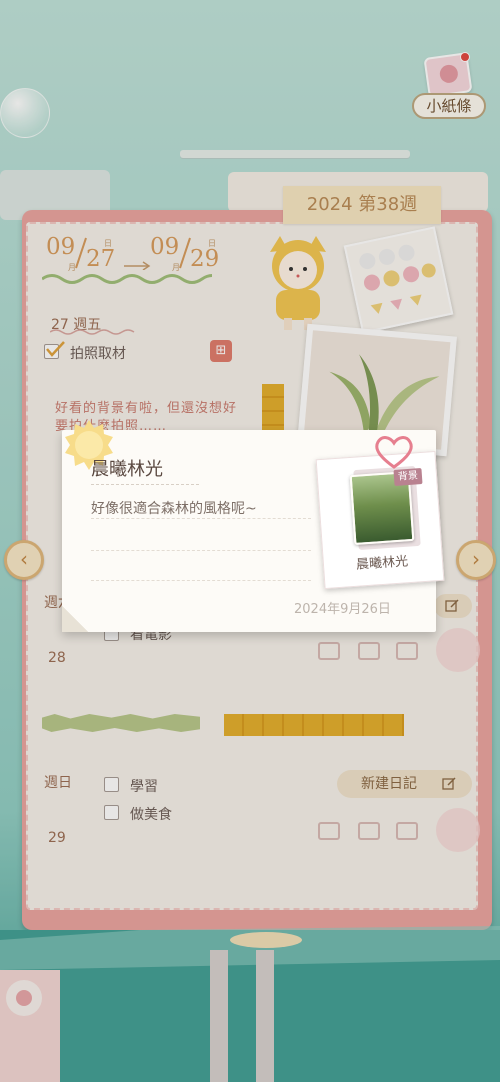 The height and width of the screenshot is (1082, 500). Describe the element at coordinates (127, 469) in the screenshot. I see `popup-title: 晨曦林光` at that location.